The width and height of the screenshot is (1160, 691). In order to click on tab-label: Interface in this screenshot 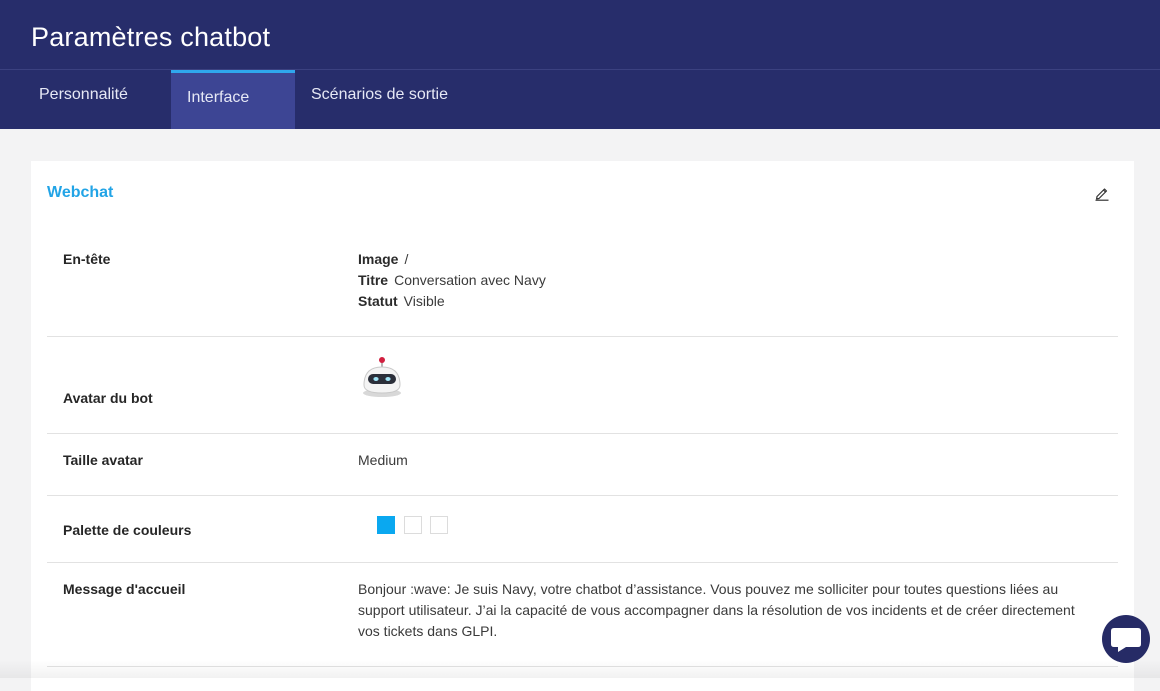, I will do `click(218, 97)`.